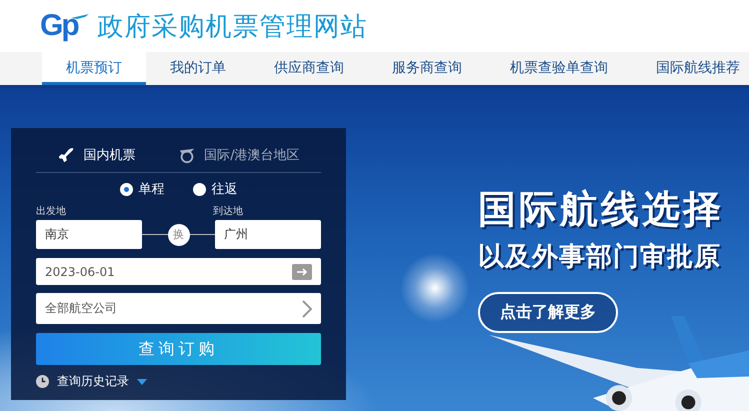 The width and height of the screenshot is (749, 411). What do you see at coordinates (239, 155) in the screenshot?
I see `trip-tab: 国际/港澳台地区` at bounding box center [239, 155].